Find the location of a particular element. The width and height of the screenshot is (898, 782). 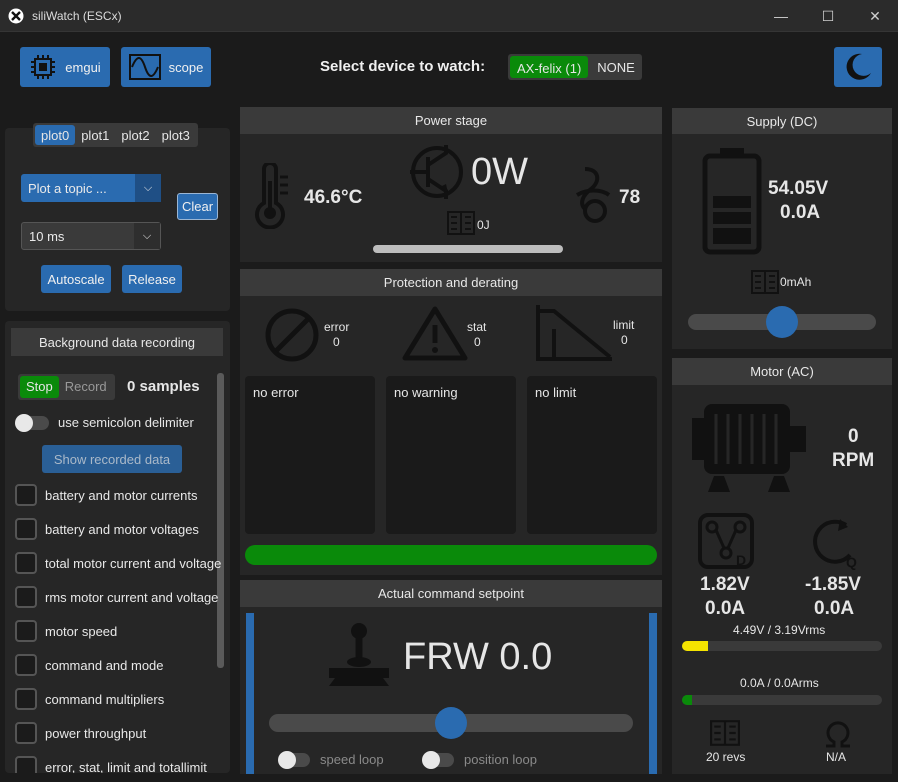

d-axis-icon: D is located at coordinates (726, 541).